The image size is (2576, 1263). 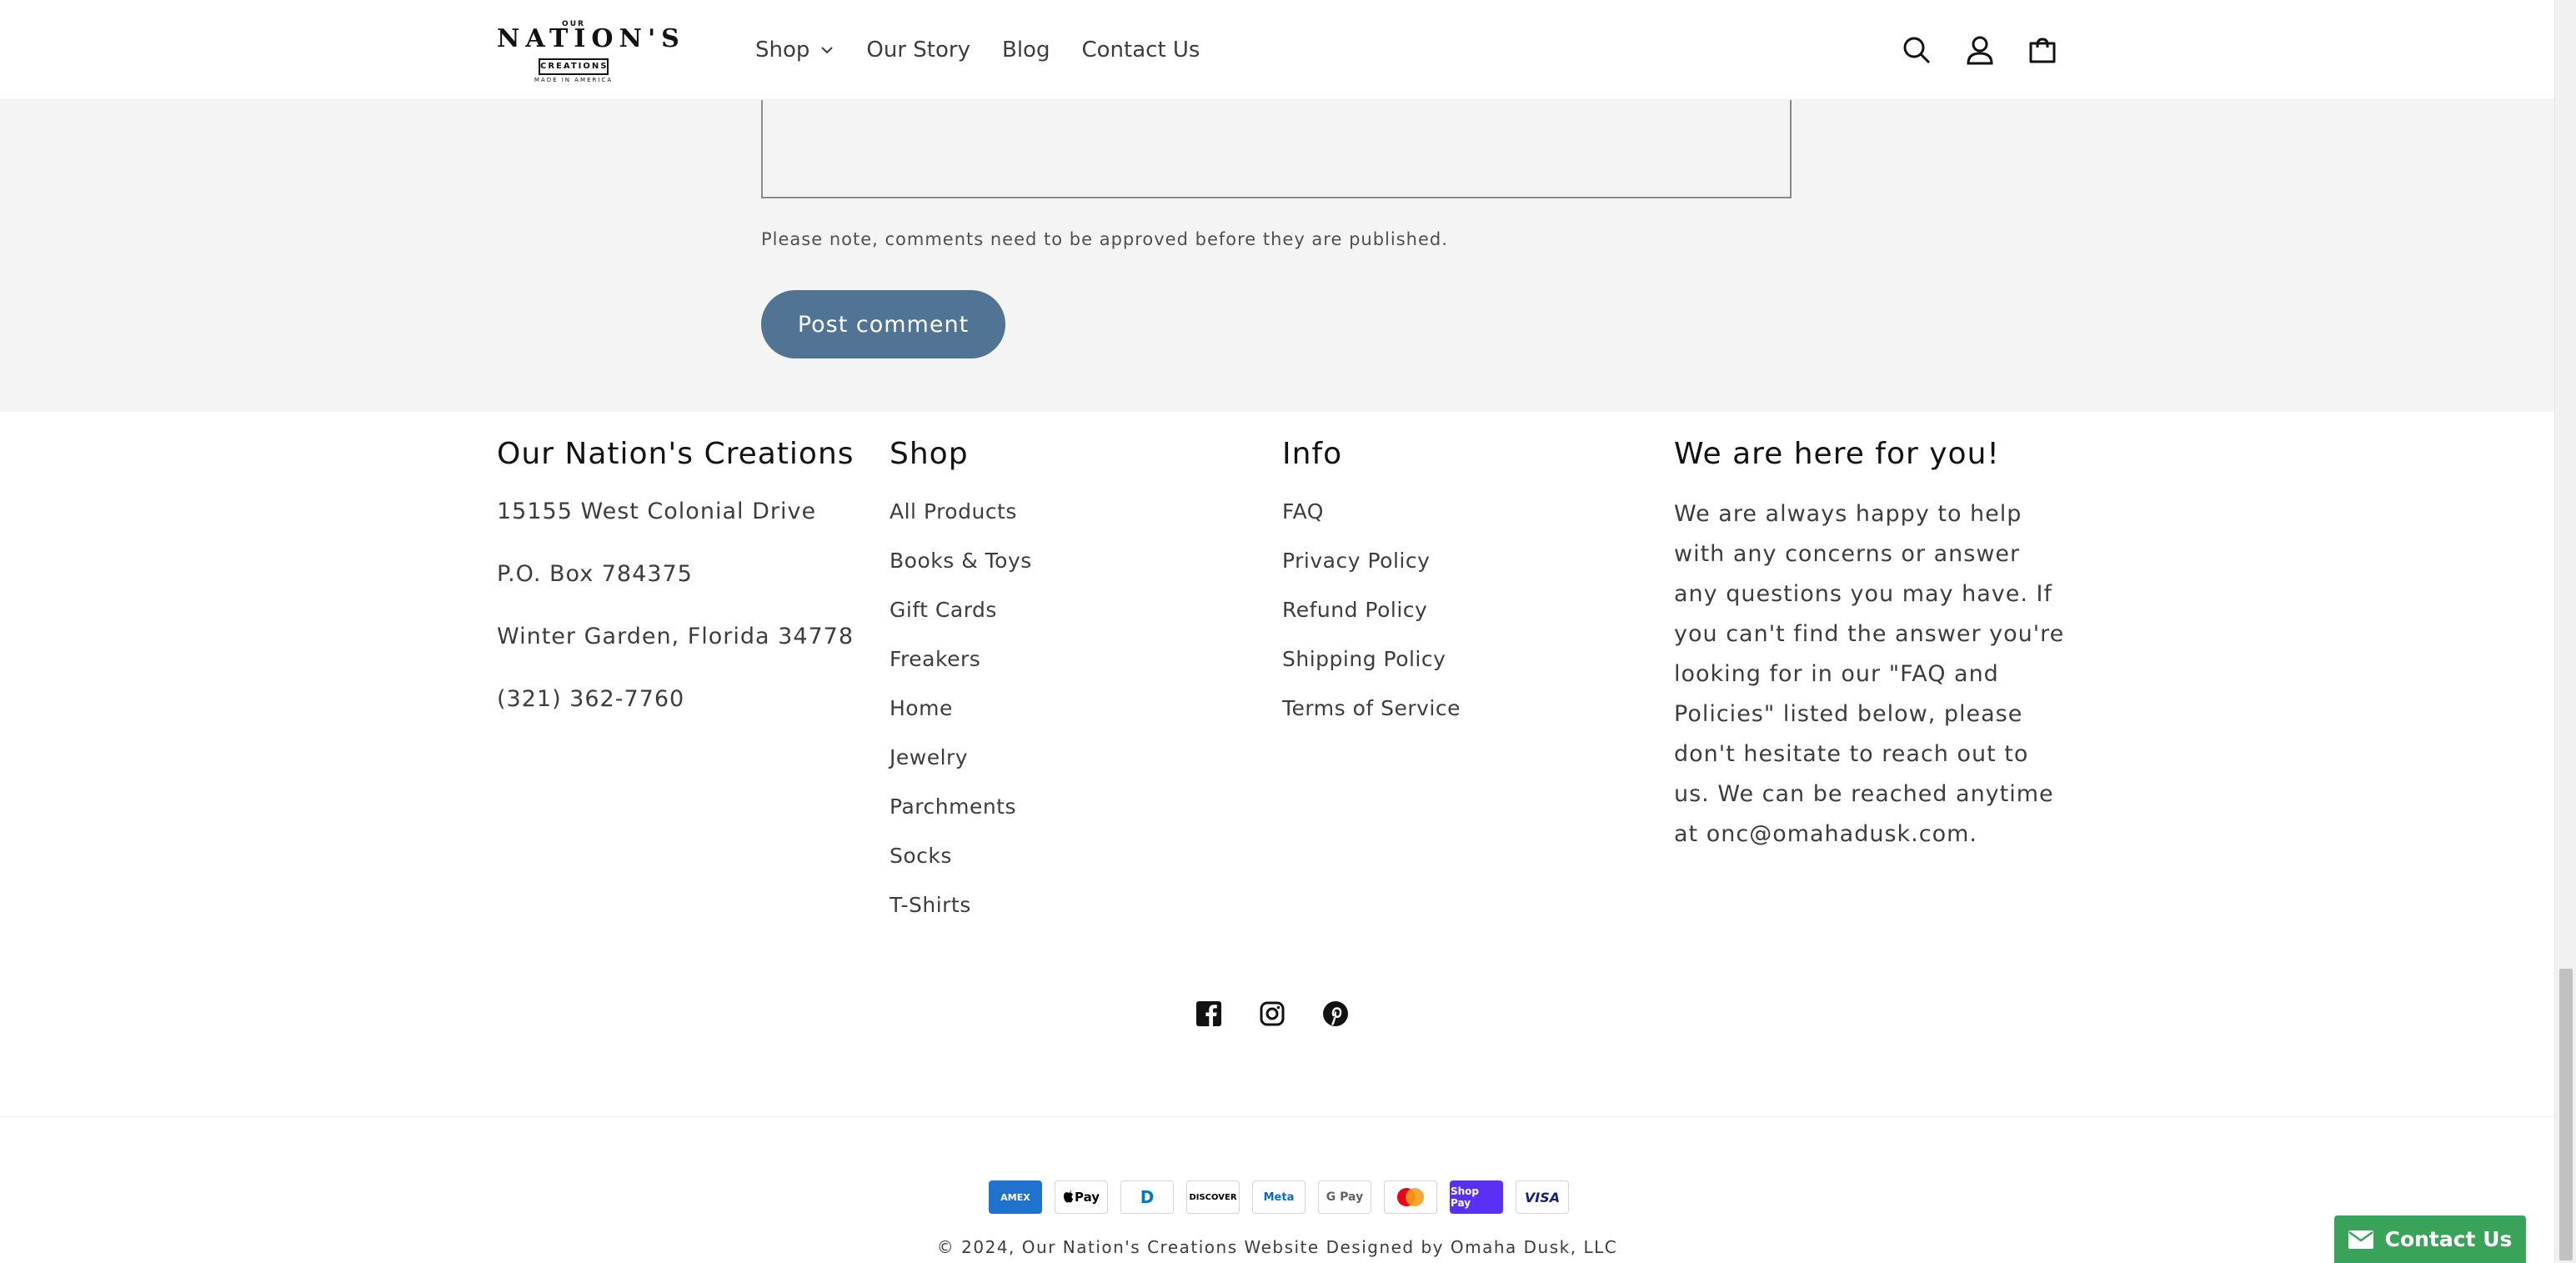 I want to click on account-button, so click(x=1980, y=50).